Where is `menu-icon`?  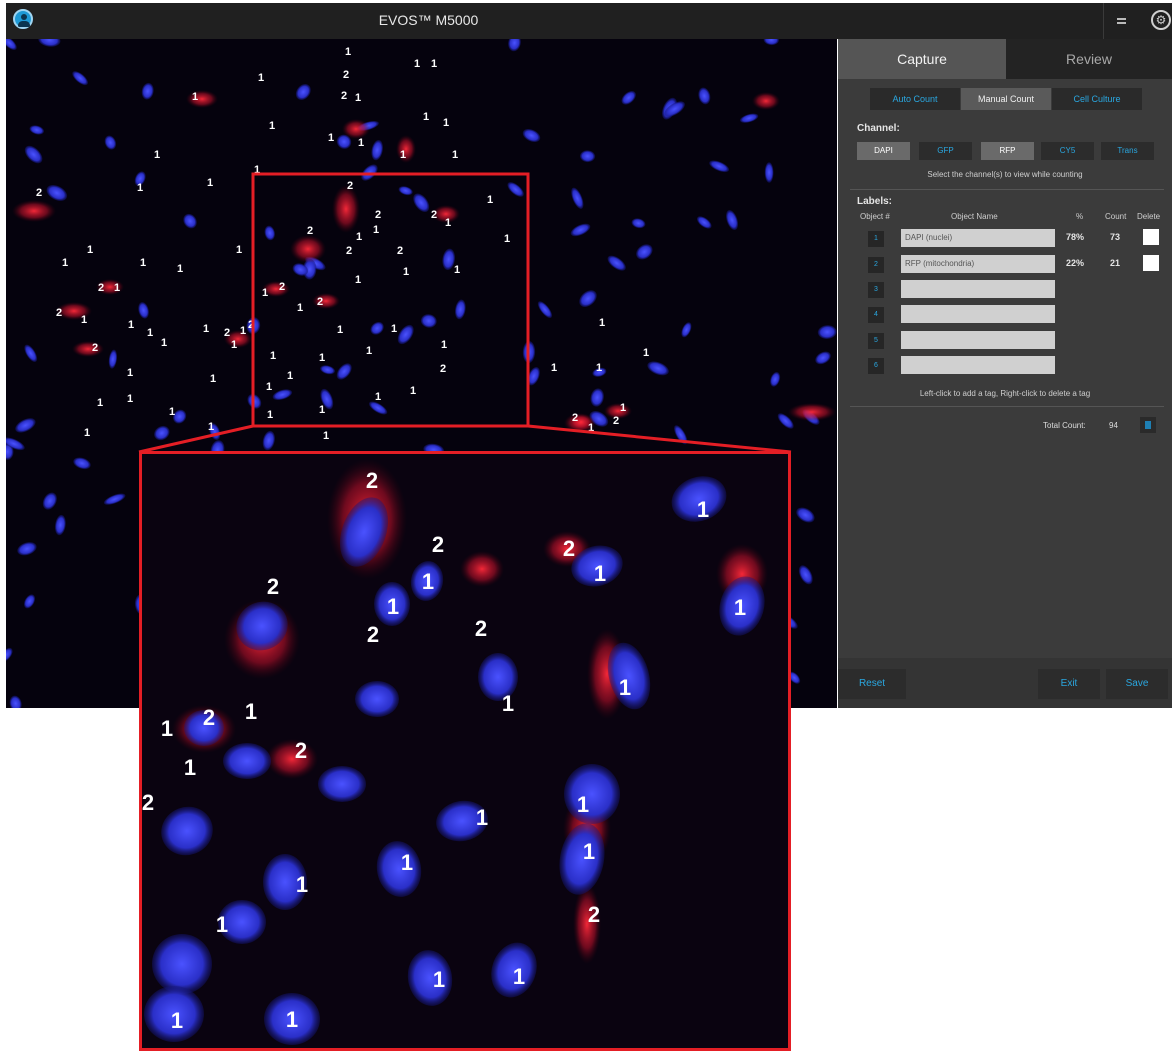
menu-icon is located at coordinates (1121, 21).